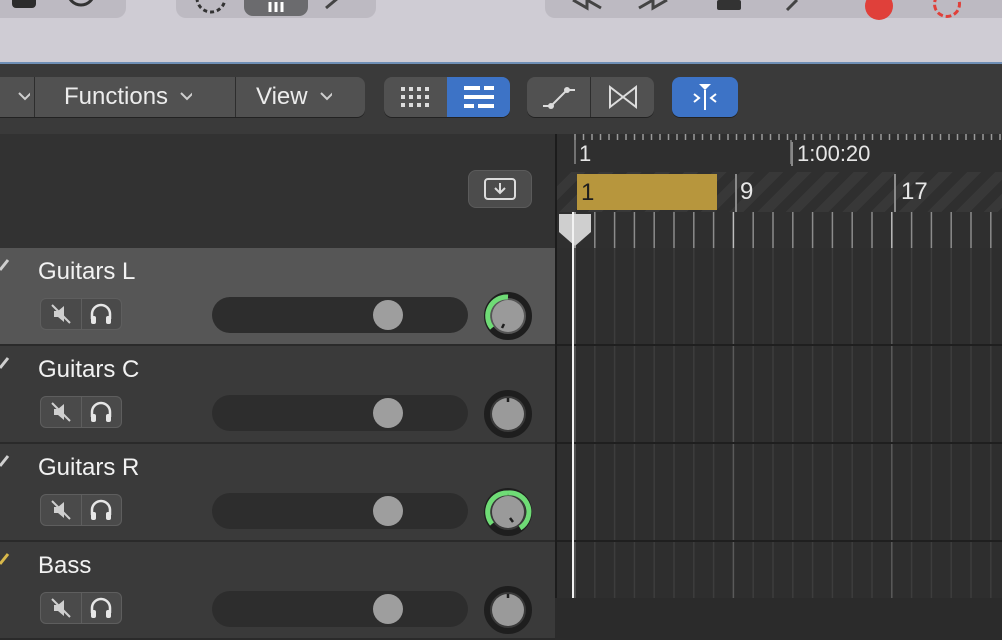 The height and width of the screenshot is (640, 1002). I want to click on bar-marker-17: 17, so click(914, 191).